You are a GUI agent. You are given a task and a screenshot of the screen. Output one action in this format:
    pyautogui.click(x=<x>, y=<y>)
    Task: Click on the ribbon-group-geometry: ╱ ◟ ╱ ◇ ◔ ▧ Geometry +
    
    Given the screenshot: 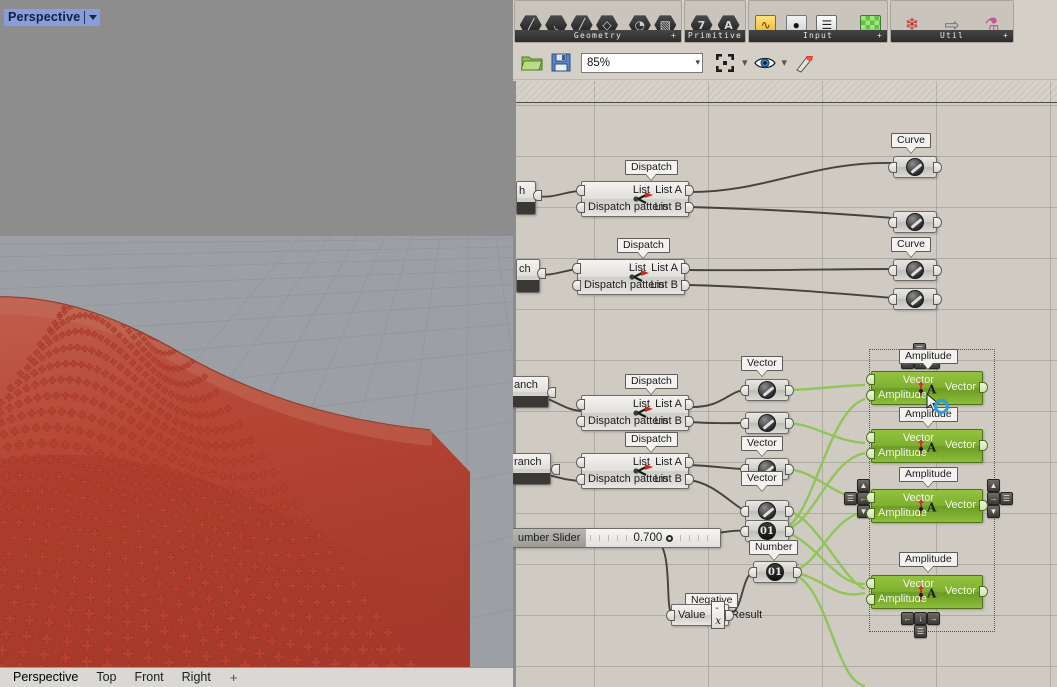 What is the action you would take?
    pyautogui.click(x=598, y=21)
    